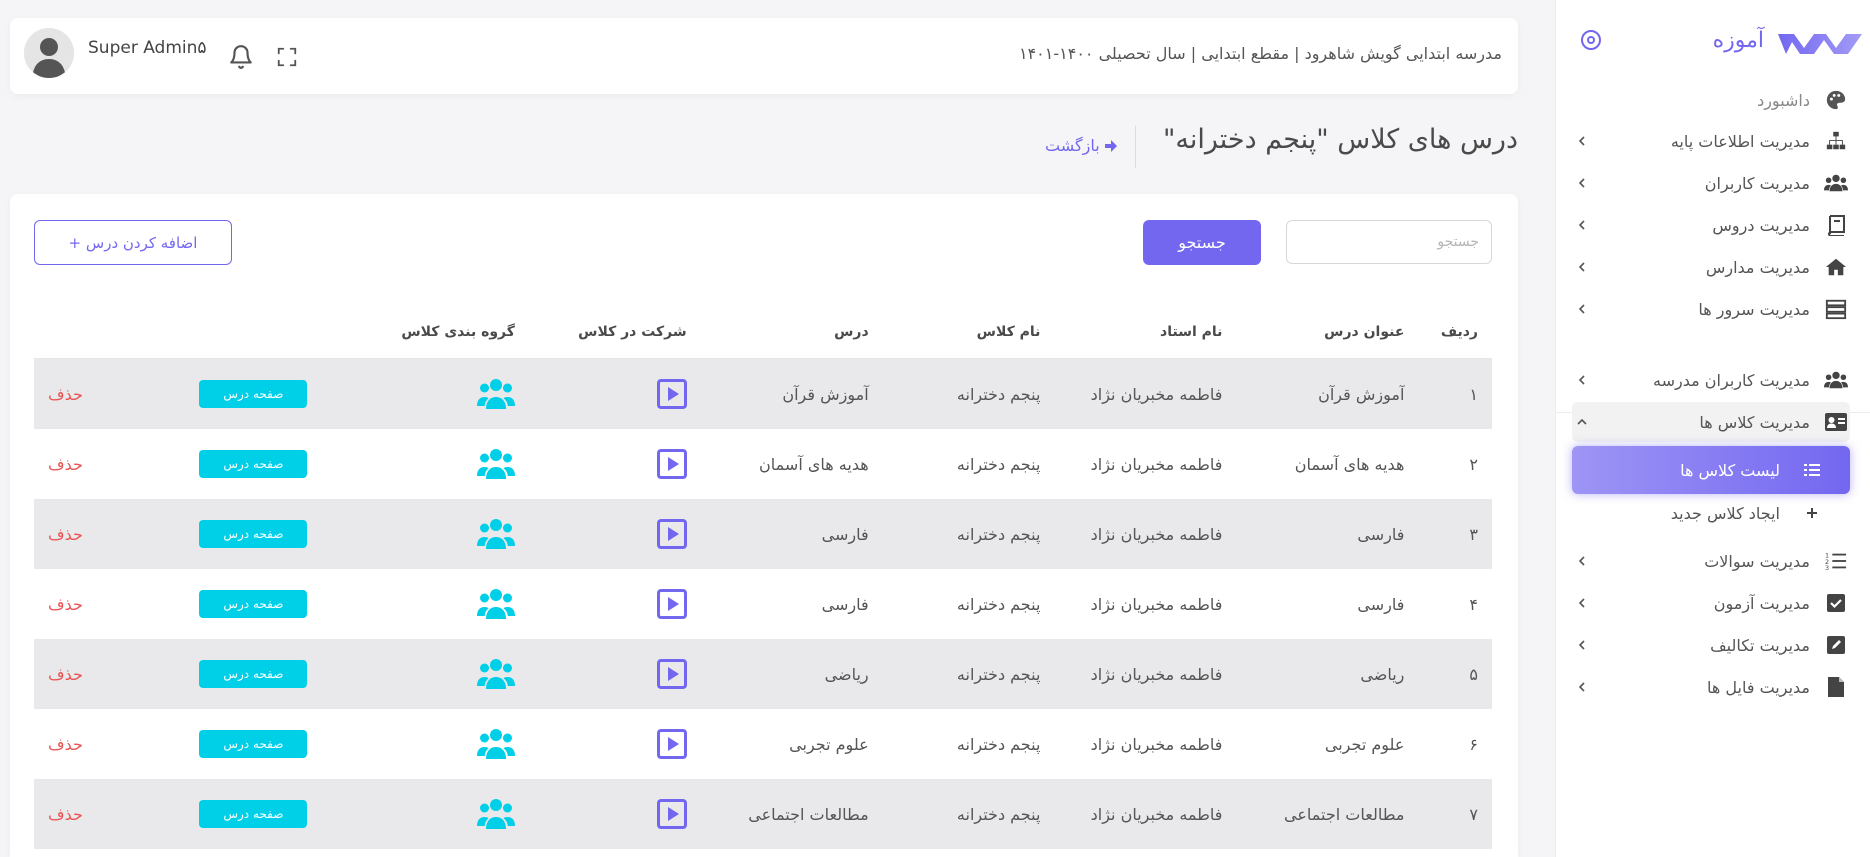 The image size is (1870, 857). Describe the element at coordinates (1711, 422) in the screenshot. I see `sidebar-item-classes: مدیریت کلاس ها` at that location.